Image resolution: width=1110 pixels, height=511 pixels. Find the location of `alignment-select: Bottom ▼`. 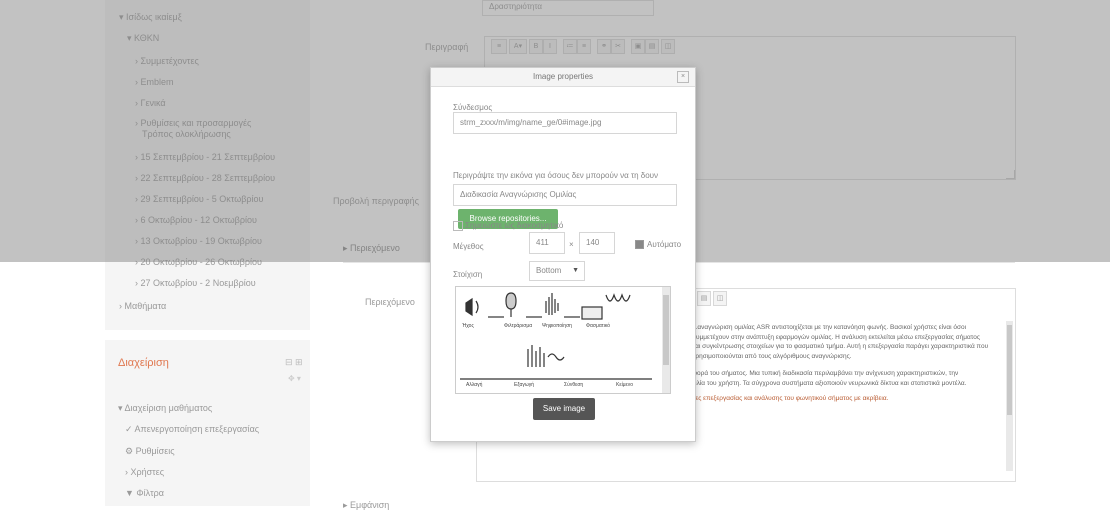

alignment-select: Bottom ▼ is located at coordinates (557, 271).